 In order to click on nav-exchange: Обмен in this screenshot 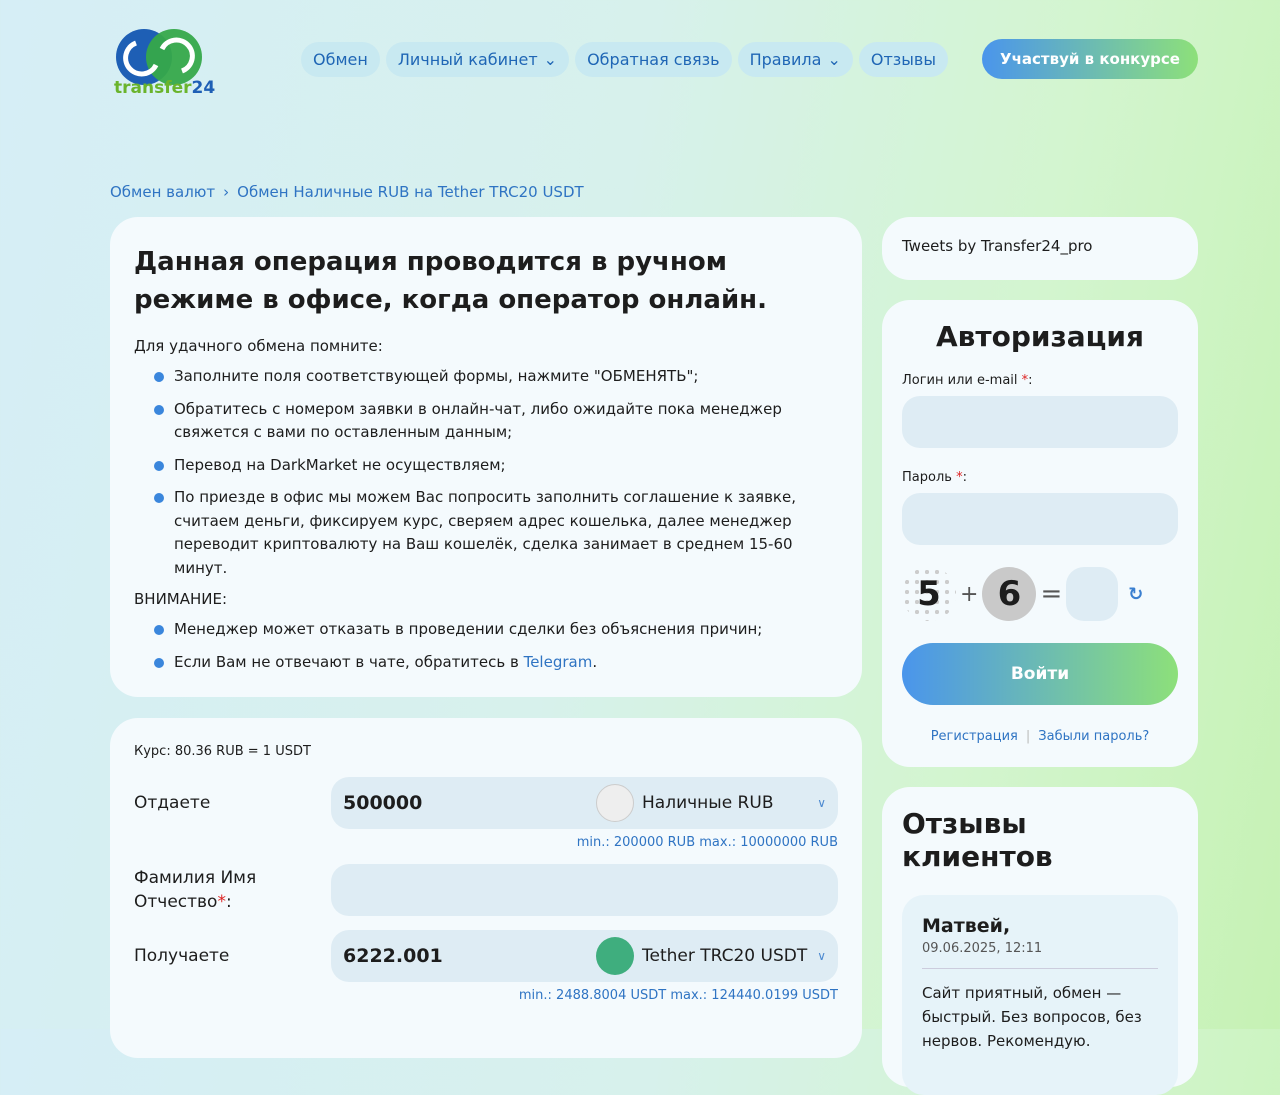, I will do `click(340, 59)`.